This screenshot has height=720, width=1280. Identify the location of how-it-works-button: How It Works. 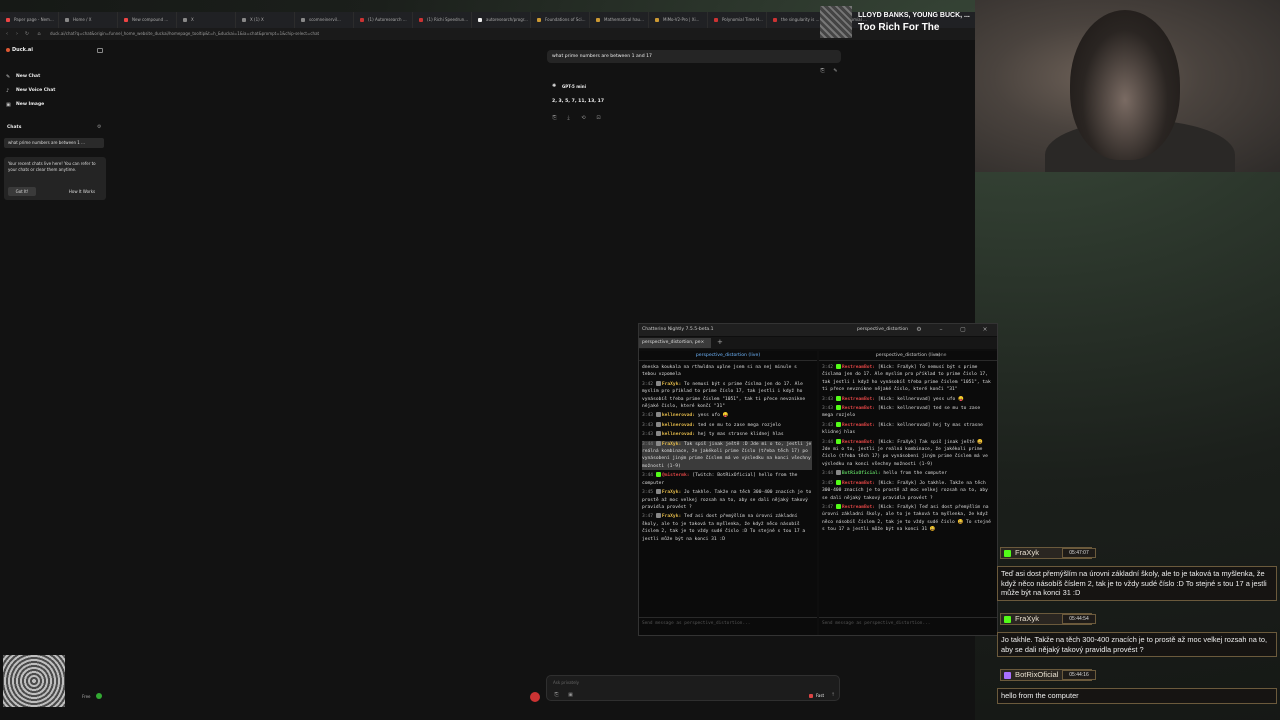
(82, 191).